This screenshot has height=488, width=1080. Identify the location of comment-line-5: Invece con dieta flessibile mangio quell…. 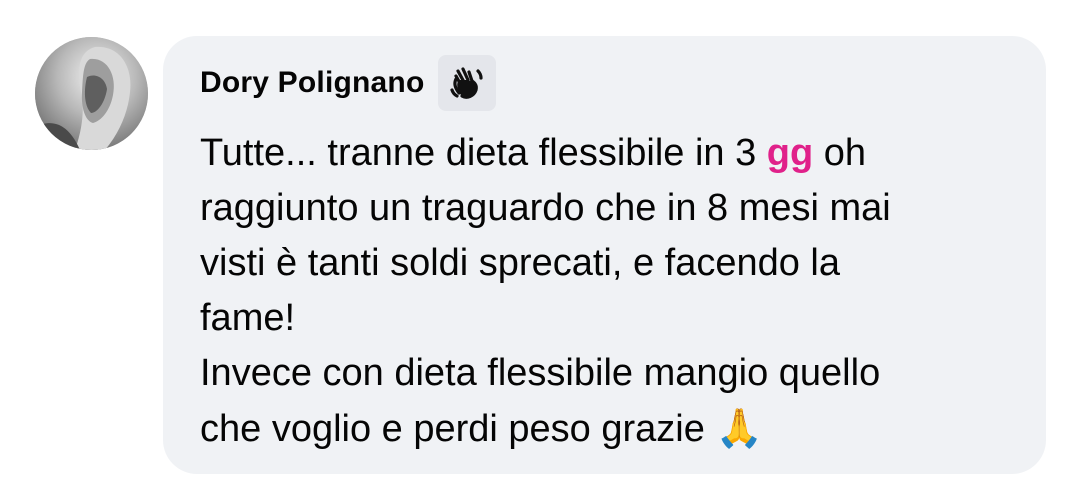
(540, 373).